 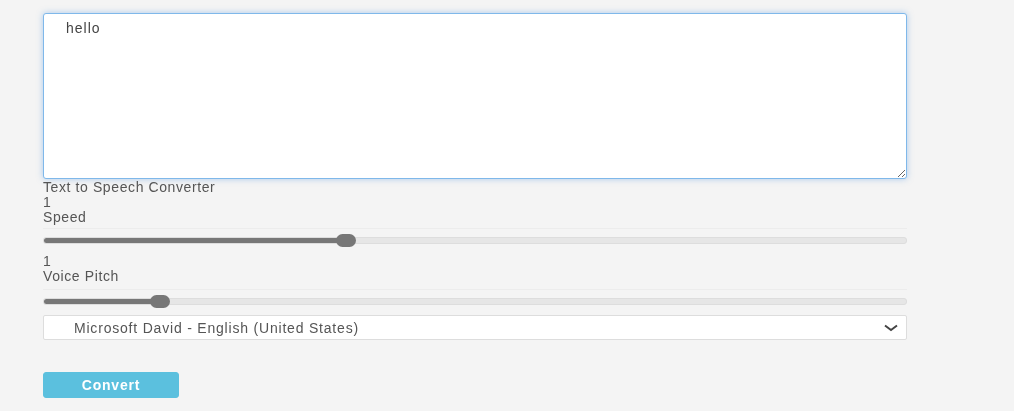 I want to click on app-title: Text to Speech Converter, so click(x=130, y=187).